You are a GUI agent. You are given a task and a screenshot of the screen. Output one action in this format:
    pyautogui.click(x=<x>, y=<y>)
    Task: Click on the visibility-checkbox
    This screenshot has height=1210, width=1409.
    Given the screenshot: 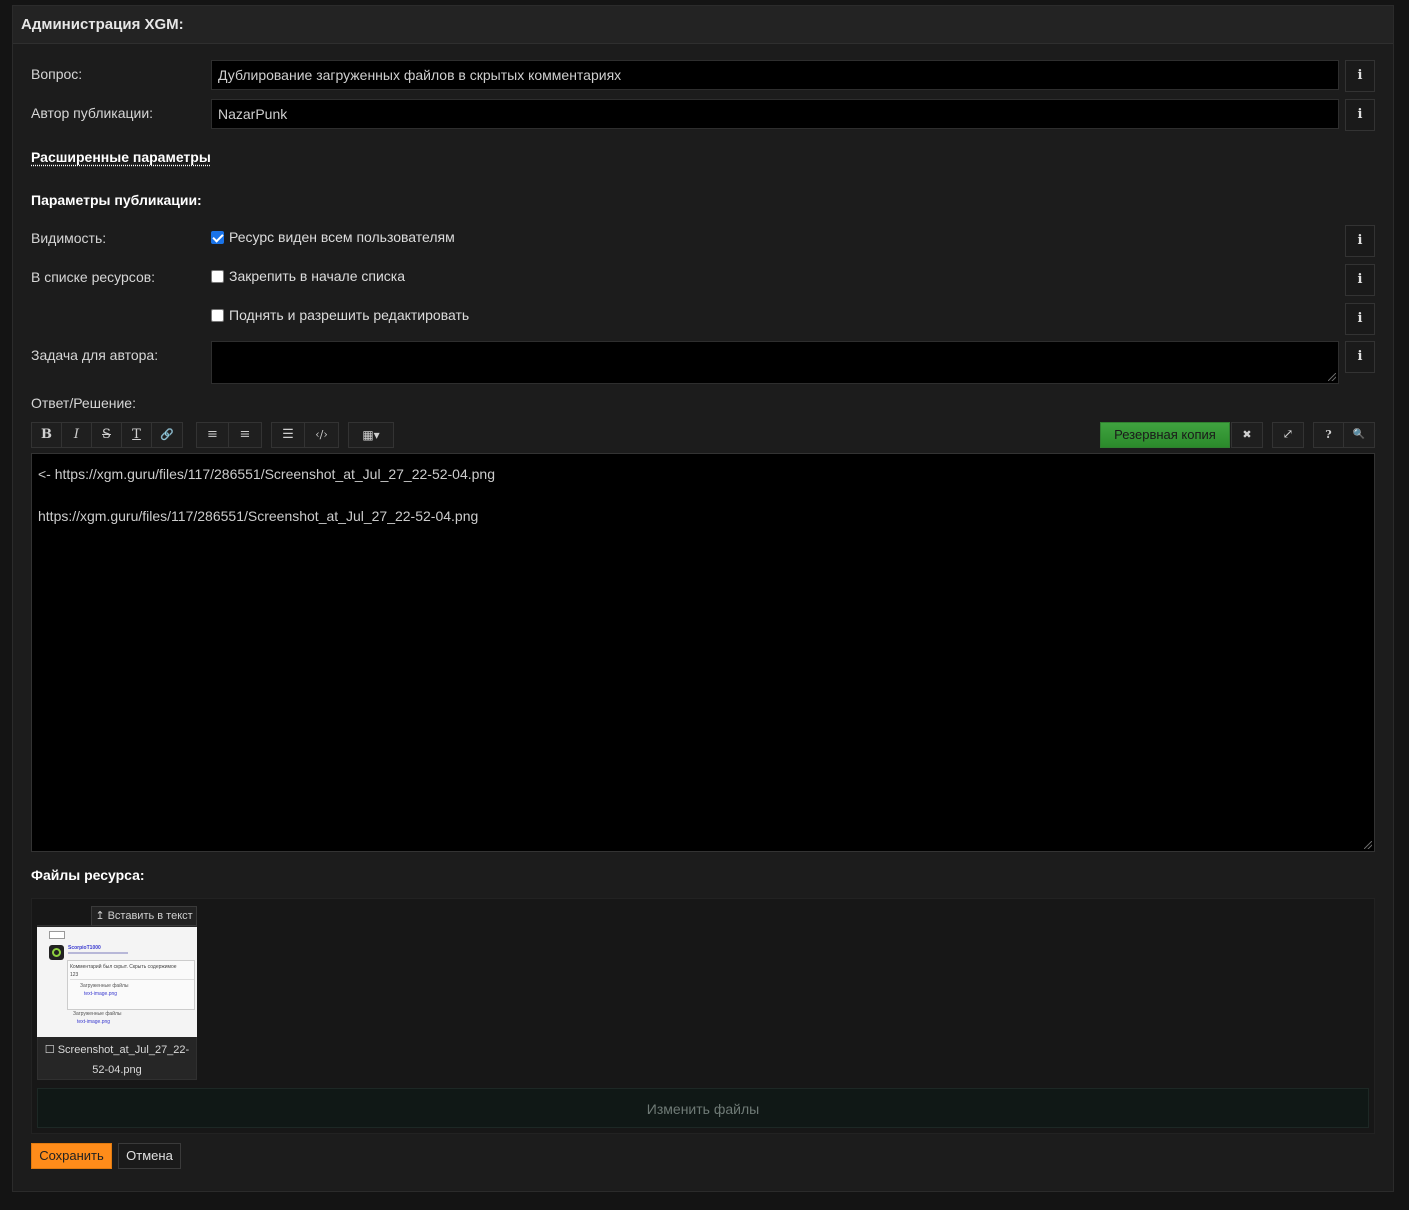 What is the action you would take?
    pyautogui.click(x=217, y=237)
    